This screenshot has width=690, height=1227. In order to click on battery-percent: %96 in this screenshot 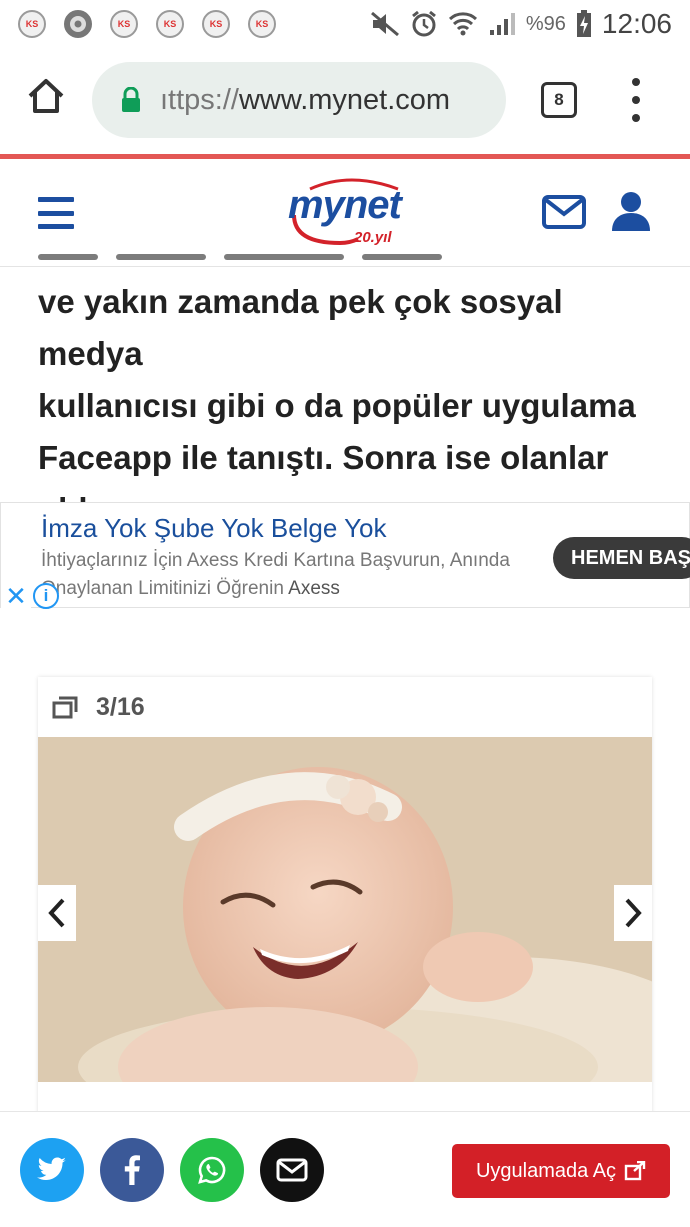, I will do `click(545, 23)`.